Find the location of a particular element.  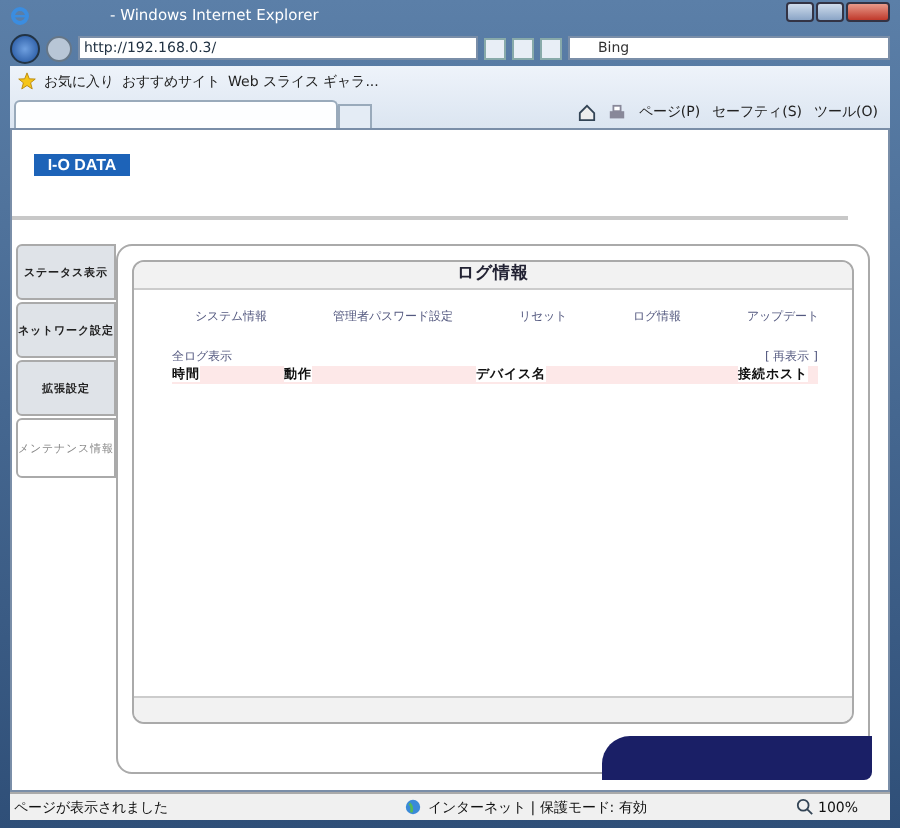

back-button is located at coordinates (25, 48).